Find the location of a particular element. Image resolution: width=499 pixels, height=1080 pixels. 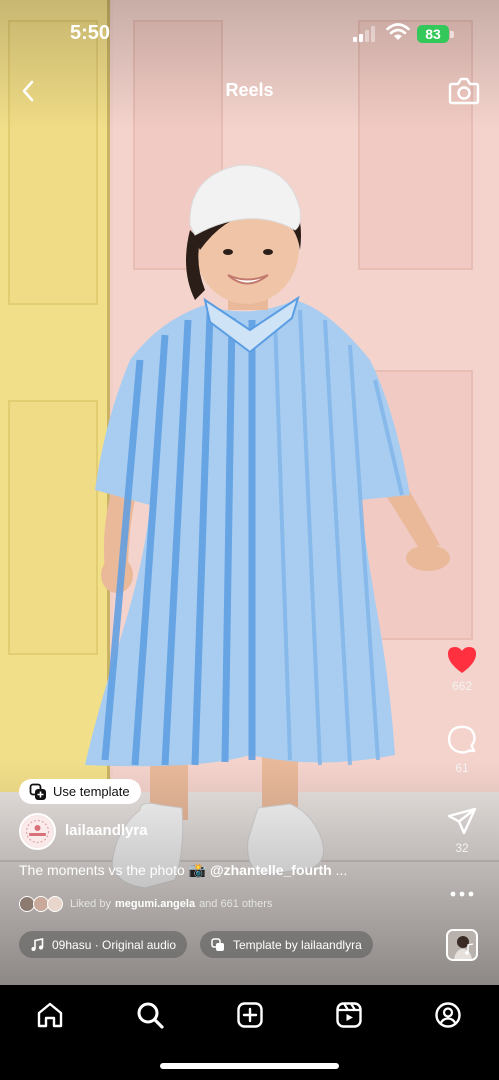

search-icon is located at coordinates (150, 1015).